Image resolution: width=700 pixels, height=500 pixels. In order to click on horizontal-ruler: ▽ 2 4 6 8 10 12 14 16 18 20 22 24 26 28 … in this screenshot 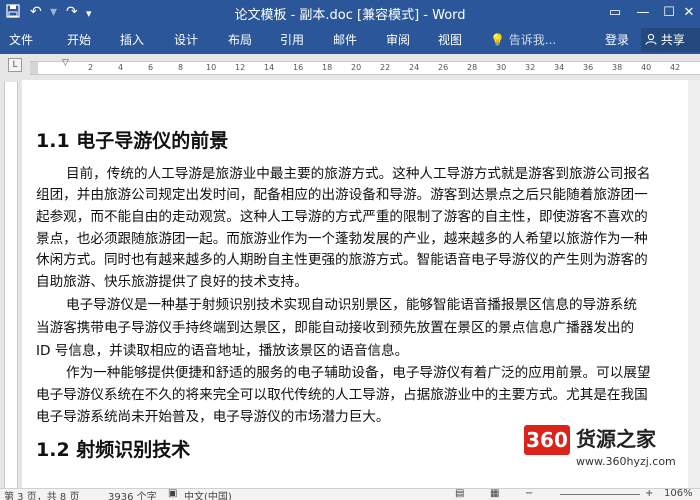, I will do `click(365, 66)`.